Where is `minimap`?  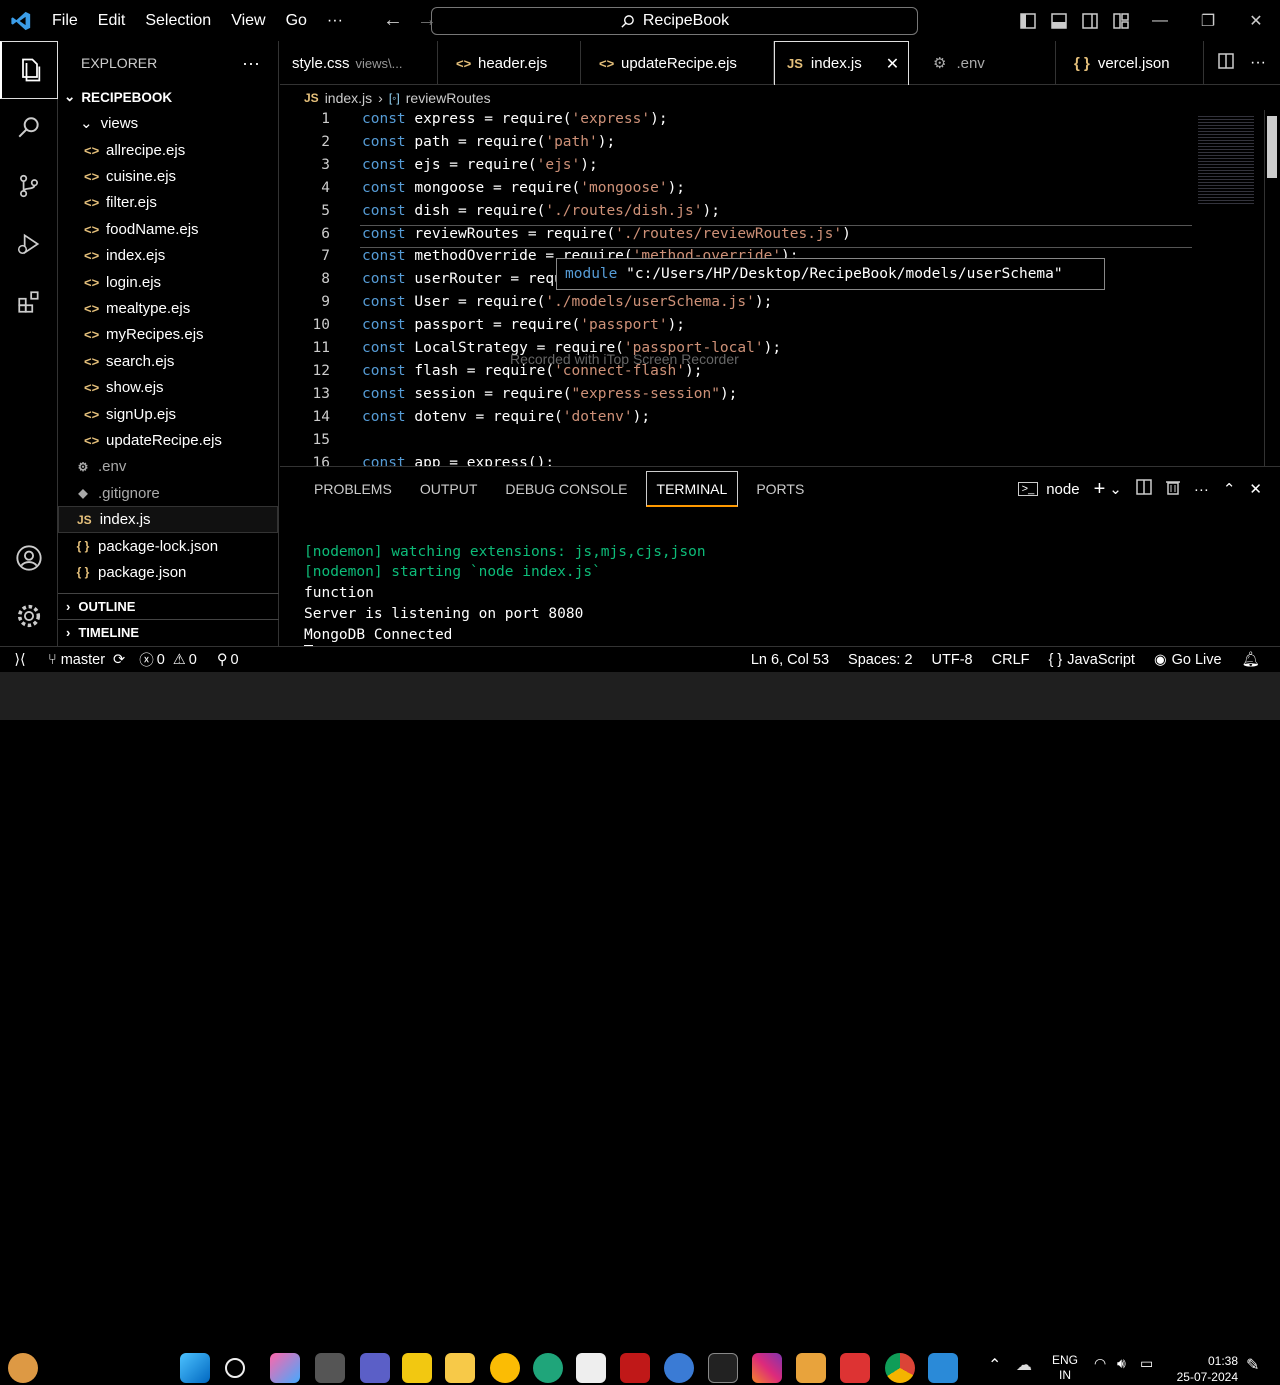 minimap is located at coordinates (1226, 159).